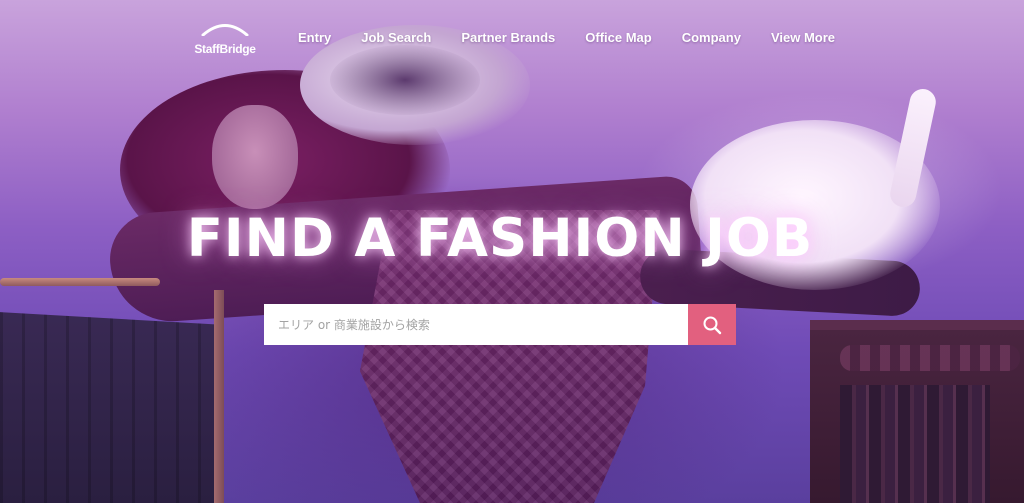  I want to click on search-button, so click(712, 324).